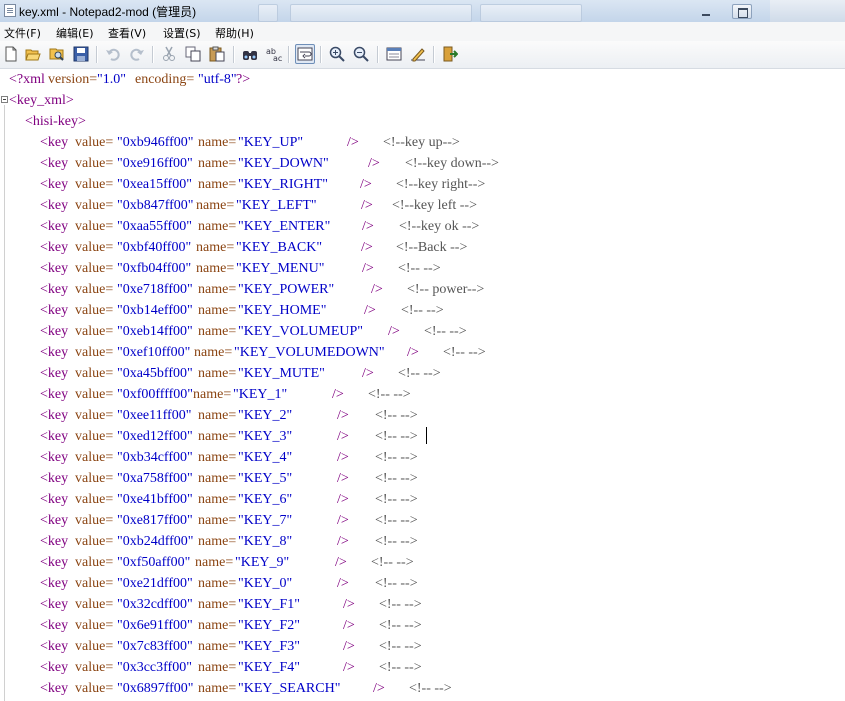  What do you see at coordinates (283, 163) in the screenshot?
I see `key-name: "KEY_DOWN"` at bounding box center [283, 163].